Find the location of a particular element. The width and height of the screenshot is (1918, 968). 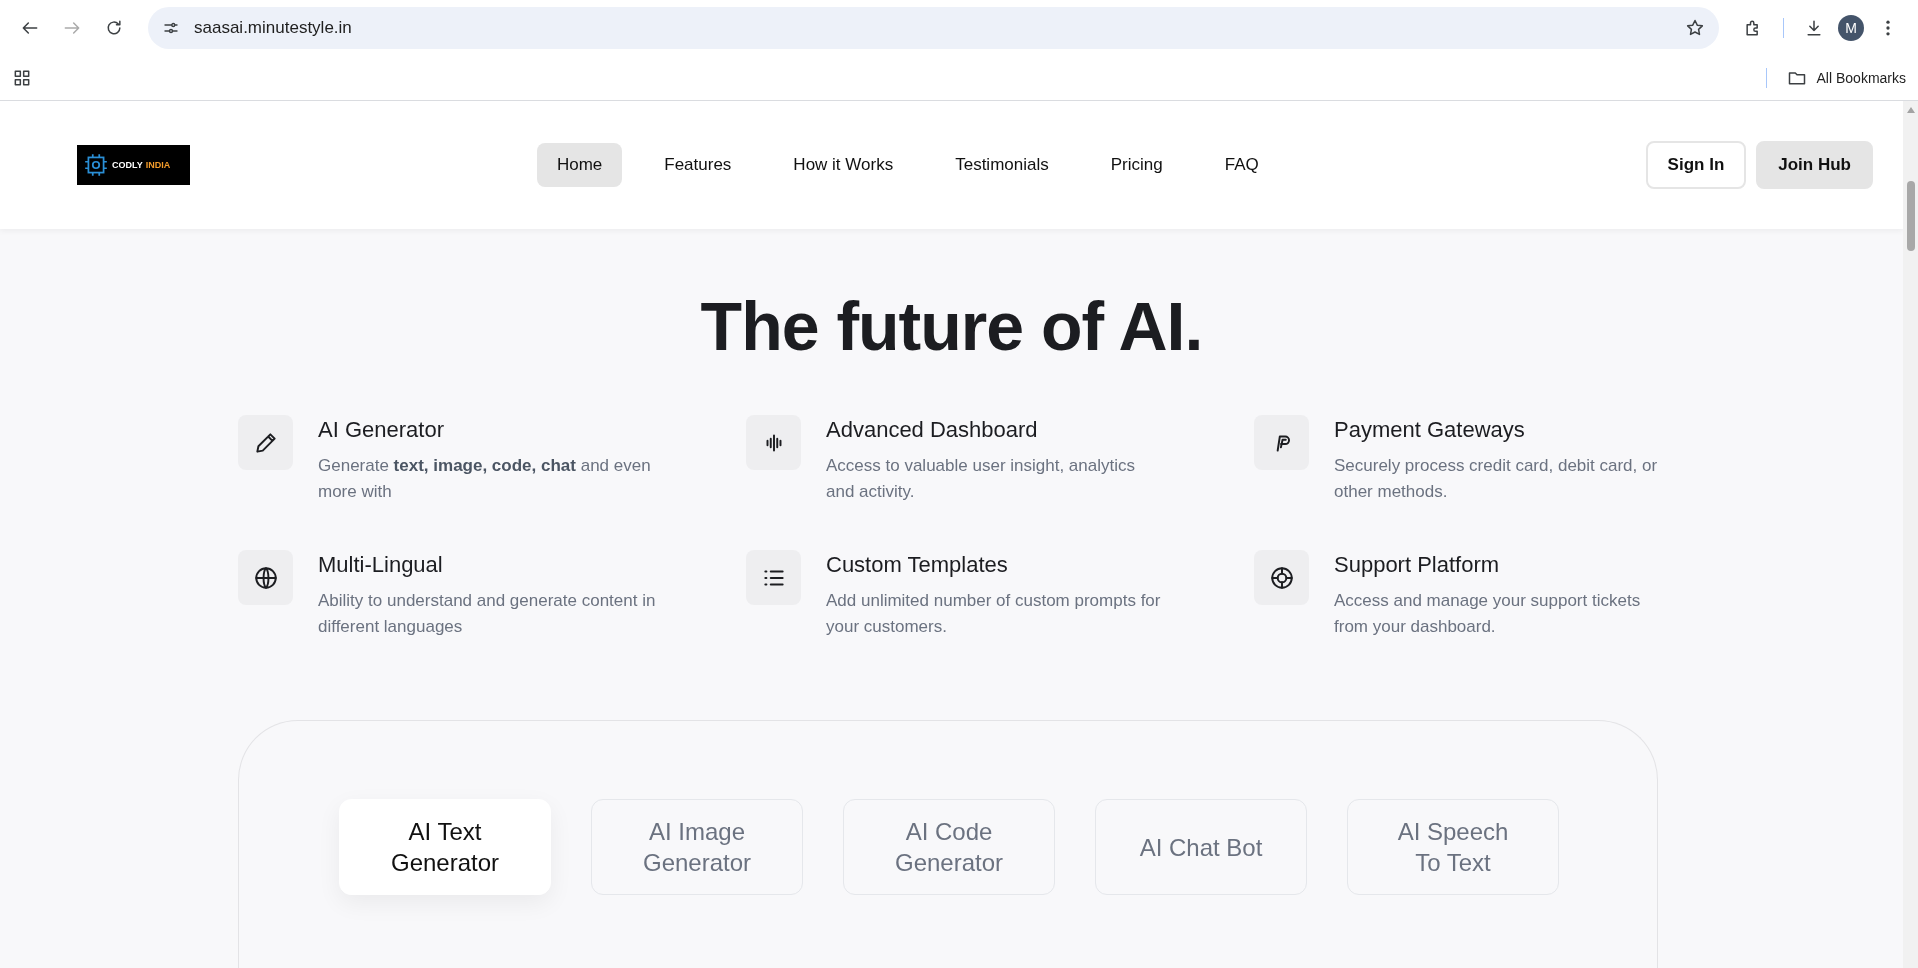

lifebuoy-icon is located at coordinates (1281, 577).